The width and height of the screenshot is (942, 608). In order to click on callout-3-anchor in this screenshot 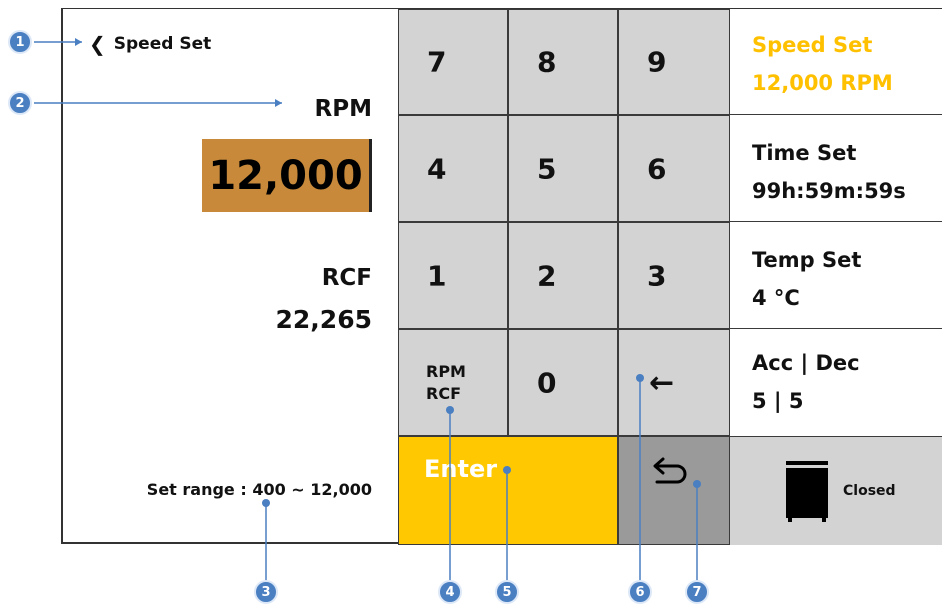, I will do `click(266, 503)`.